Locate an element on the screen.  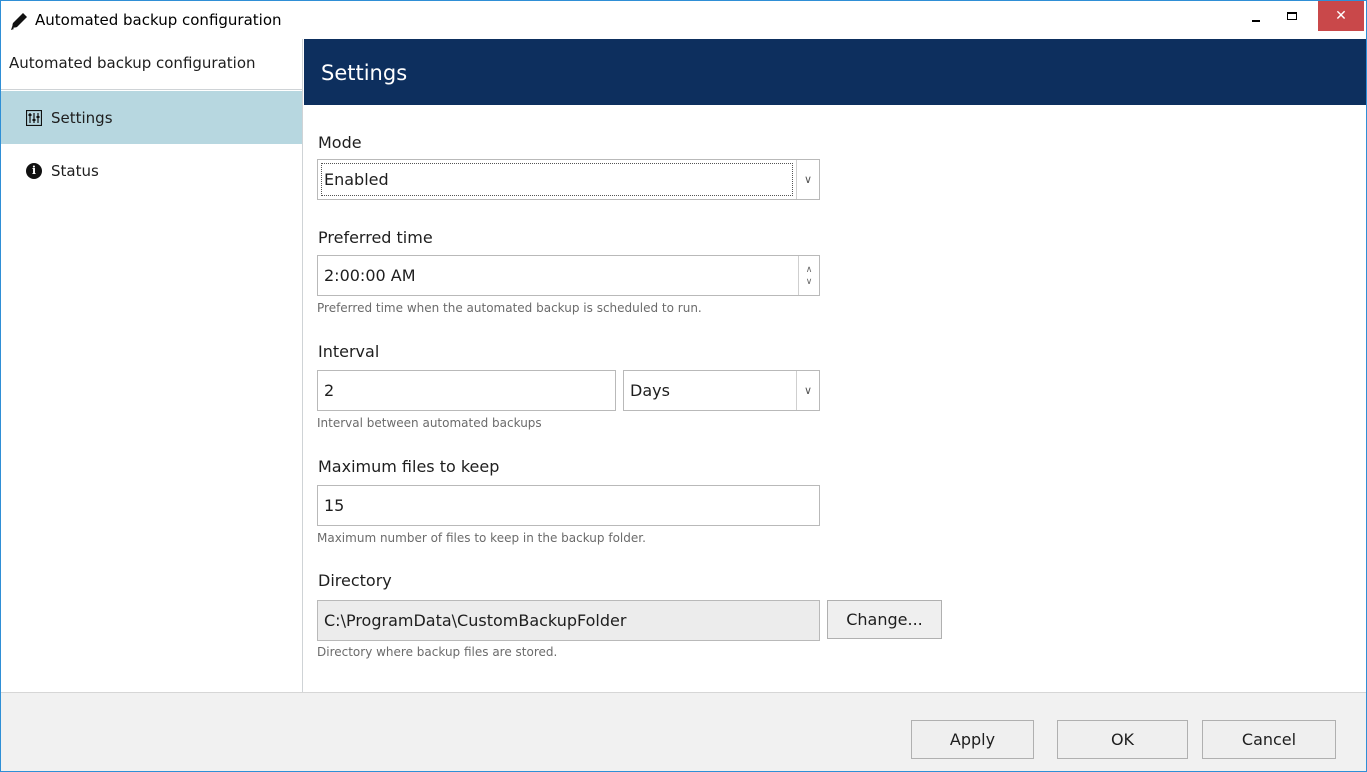
max-files-value: 15 is located at coordinates (334, 505).